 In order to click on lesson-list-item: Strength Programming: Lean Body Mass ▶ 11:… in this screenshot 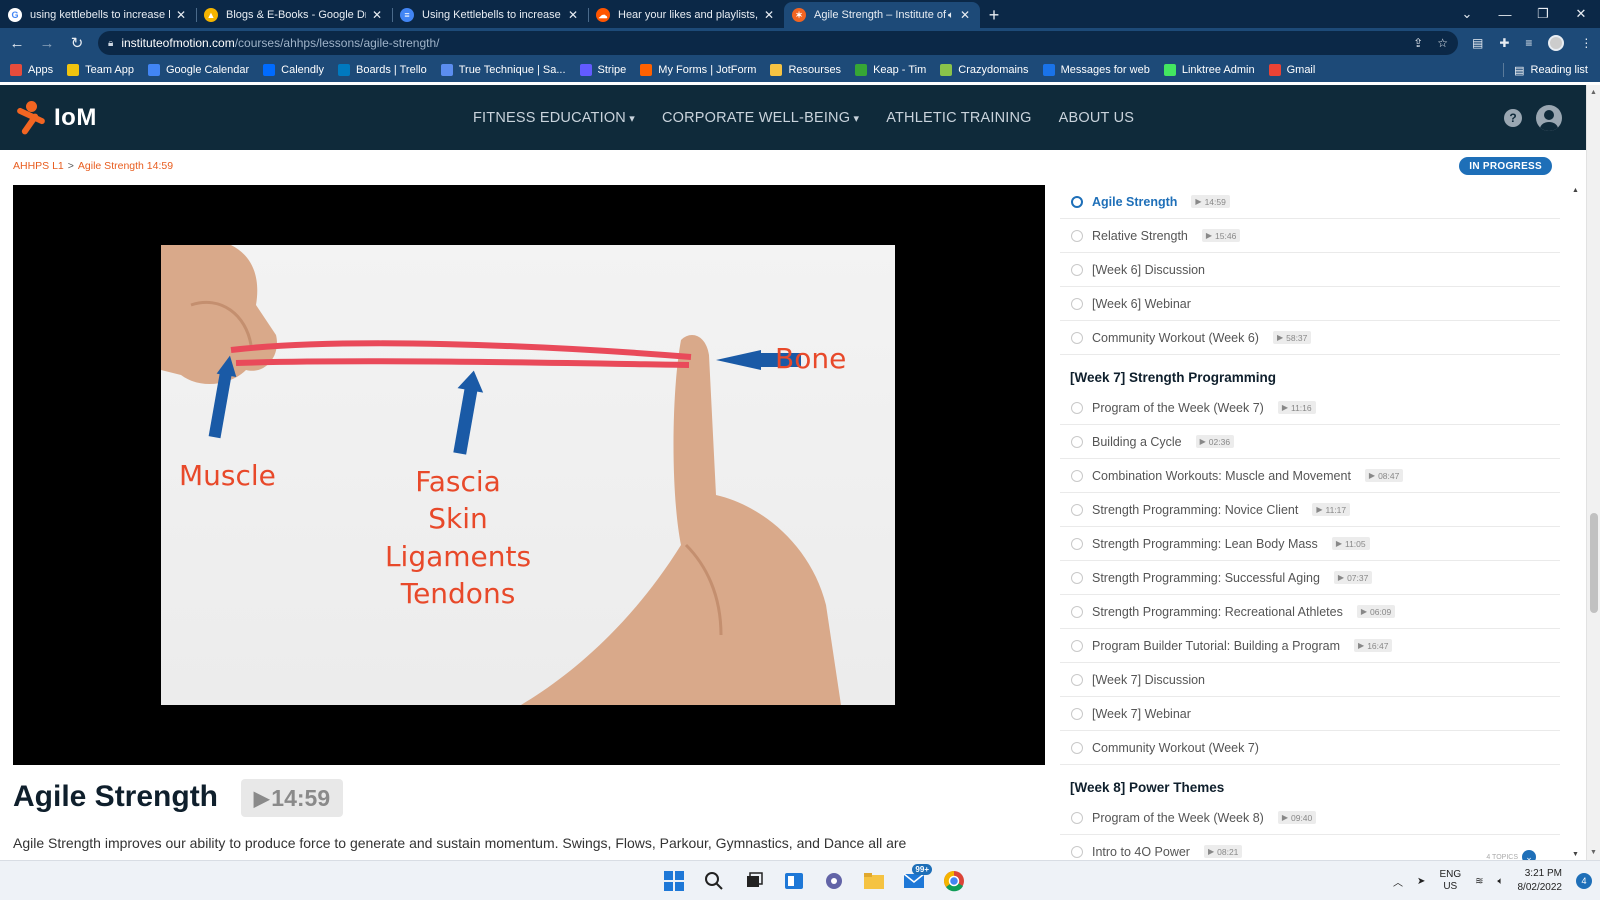, I will do `click(1310, 544)`.